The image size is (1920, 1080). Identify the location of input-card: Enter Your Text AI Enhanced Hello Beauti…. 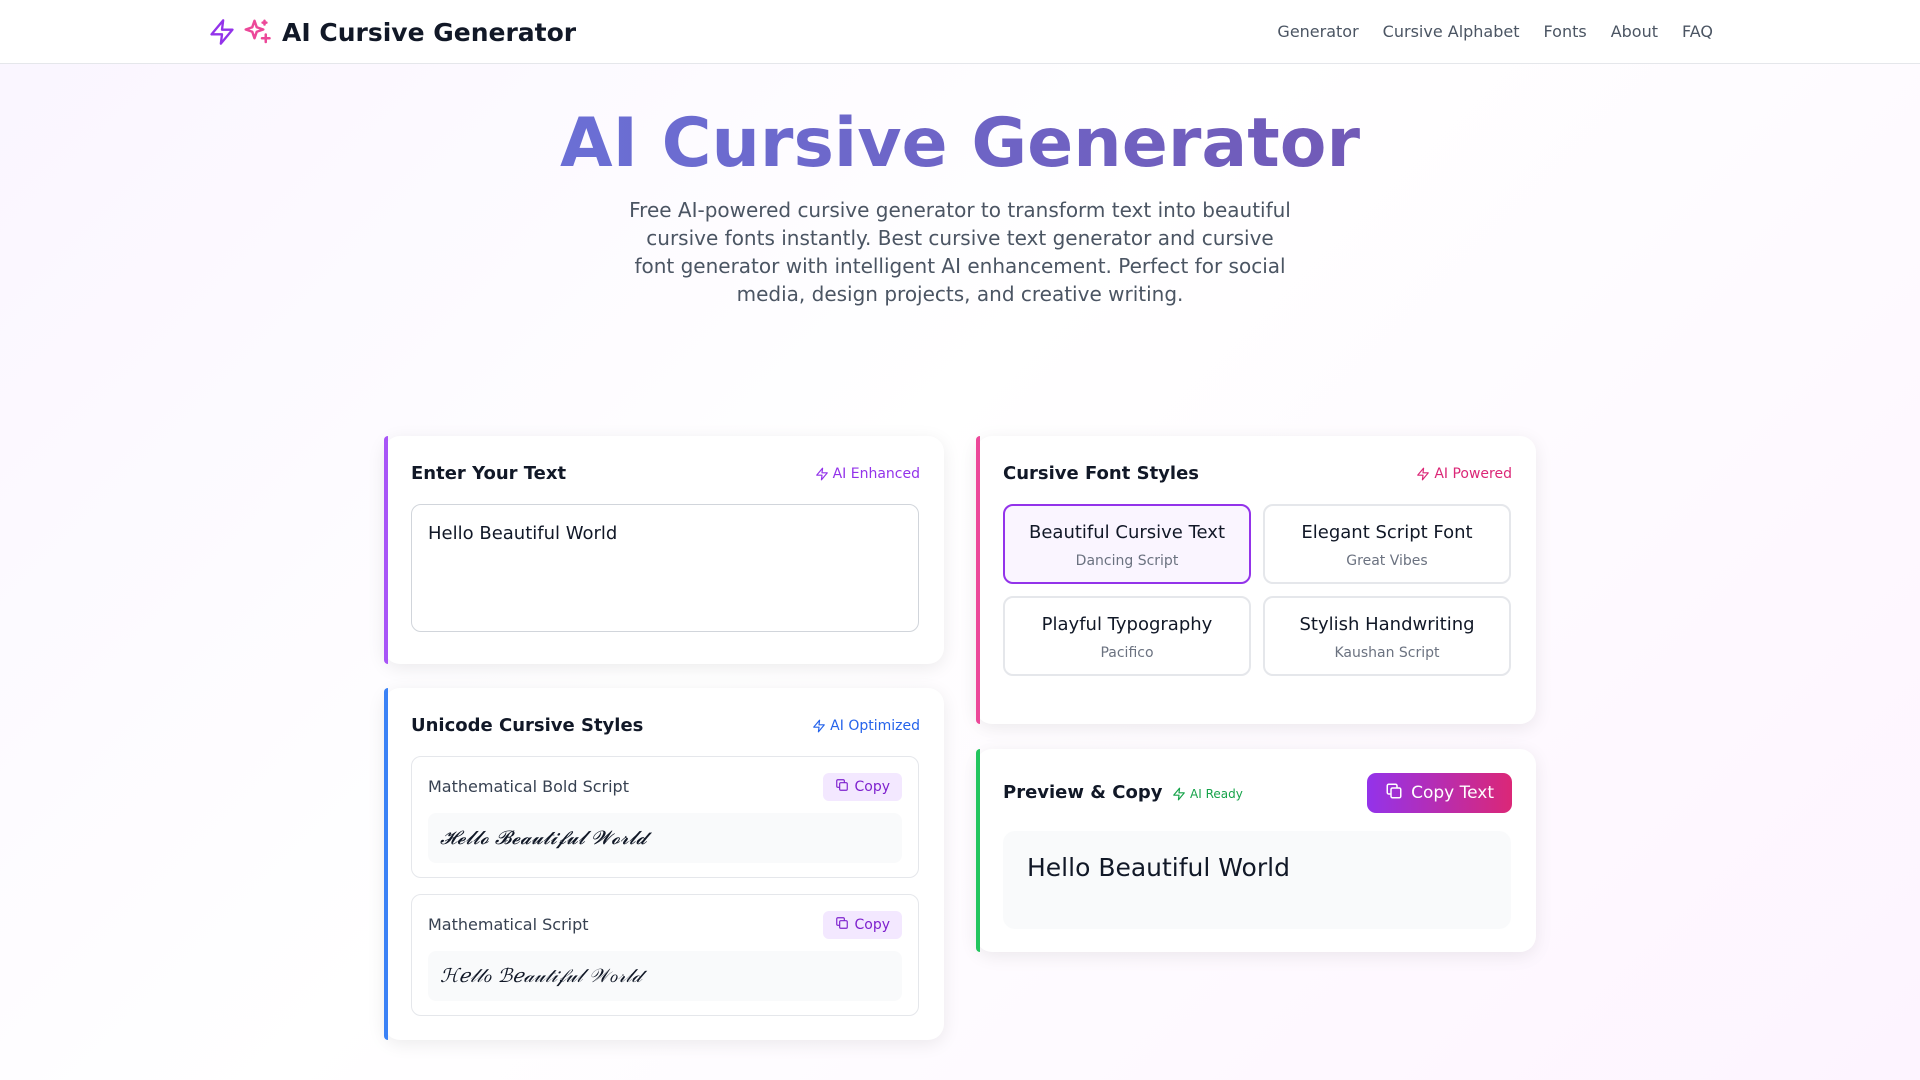
(664, 550).